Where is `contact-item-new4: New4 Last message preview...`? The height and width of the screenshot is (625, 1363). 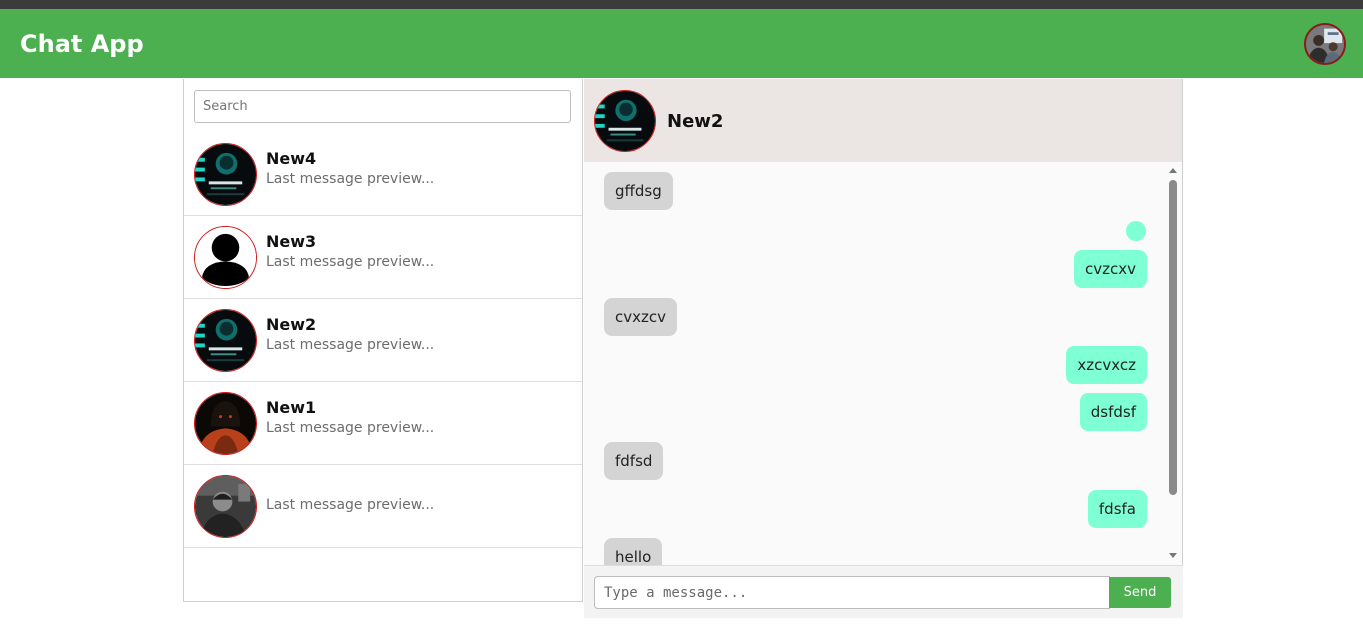 contact-item-new4: New4 Last message preview... is located at coordinates (383, 174).